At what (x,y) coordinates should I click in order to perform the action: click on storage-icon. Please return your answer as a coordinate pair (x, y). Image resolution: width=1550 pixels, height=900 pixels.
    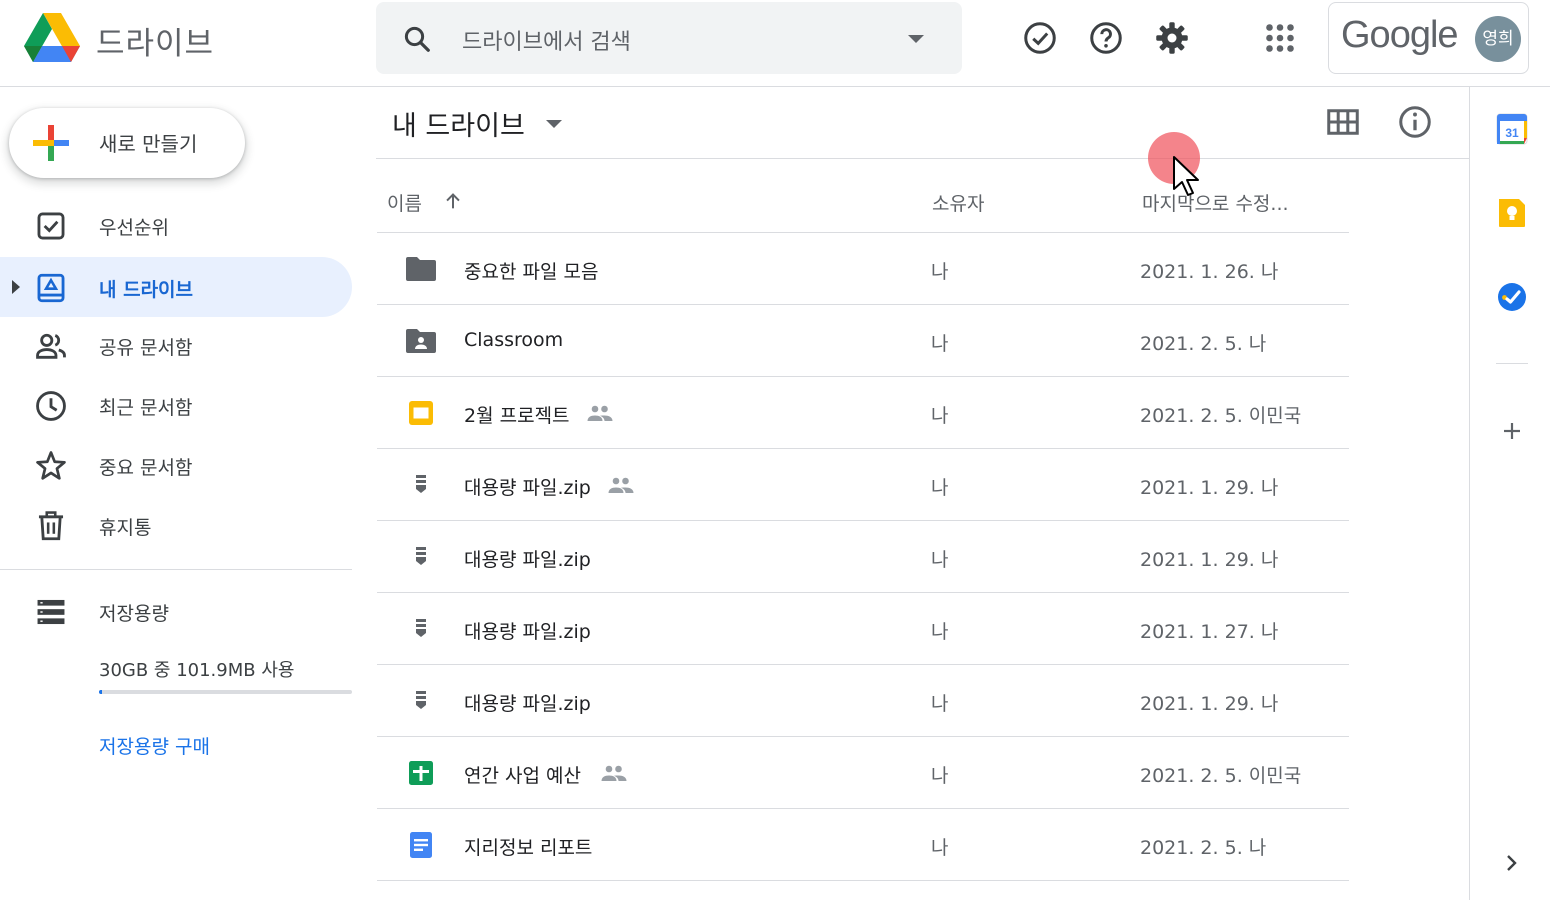
    Looking at the image, I should click on (51, 612).